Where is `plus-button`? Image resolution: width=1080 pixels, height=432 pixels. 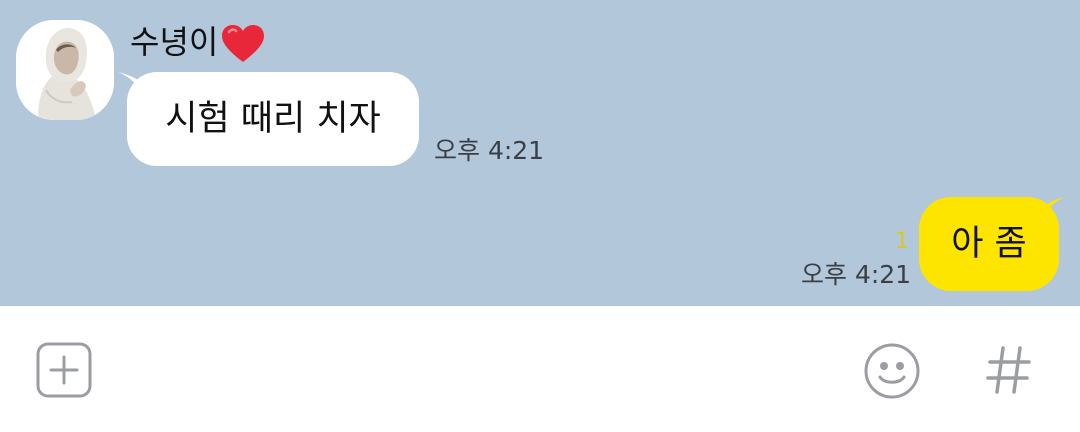 plus-button is located at coordinates (64, 370).